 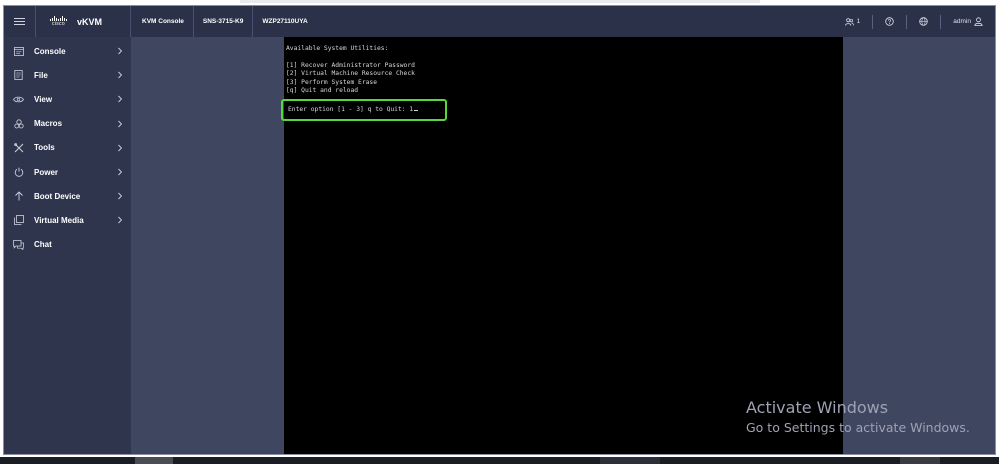 I want to click on help-button, so click(x=889, y=21).